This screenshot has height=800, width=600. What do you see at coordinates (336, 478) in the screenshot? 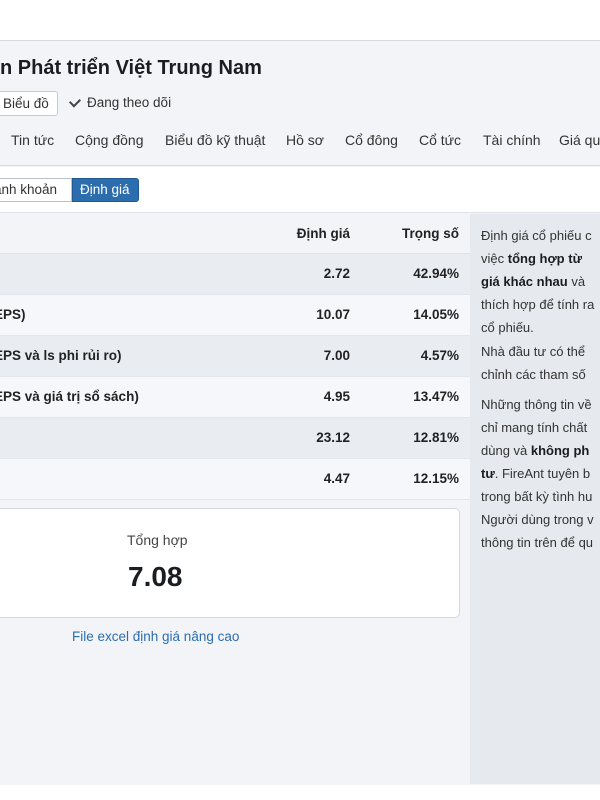
I see `row-value: 4.47` at bounding box center [336, 478].